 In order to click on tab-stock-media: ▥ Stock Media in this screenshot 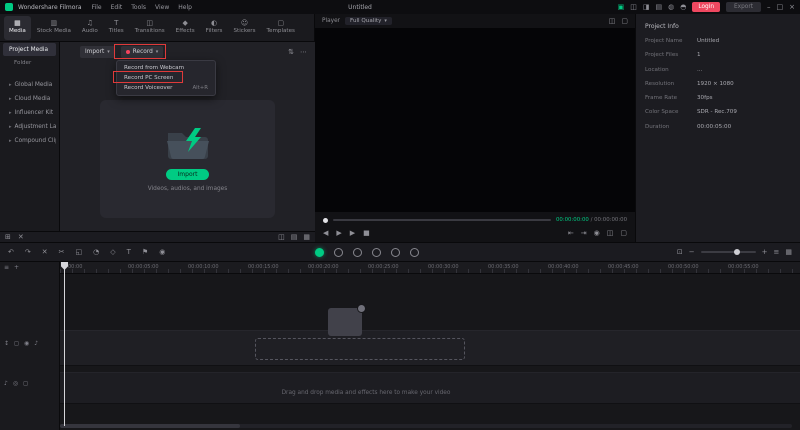, I will do `click(54, 28)`.